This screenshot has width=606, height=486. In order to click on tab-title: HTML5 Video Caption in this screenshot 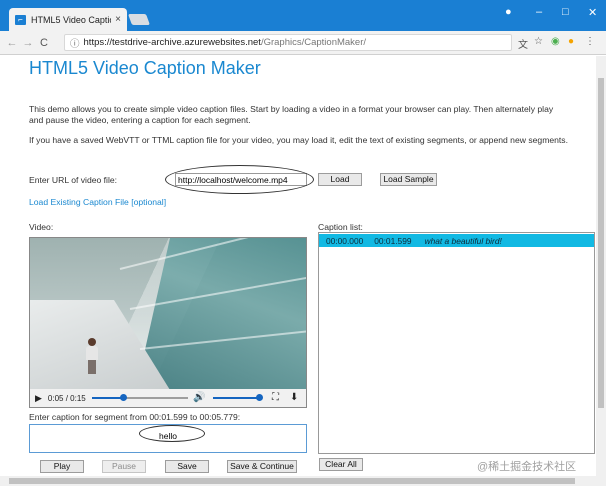, I will do `click(71, 19)`.